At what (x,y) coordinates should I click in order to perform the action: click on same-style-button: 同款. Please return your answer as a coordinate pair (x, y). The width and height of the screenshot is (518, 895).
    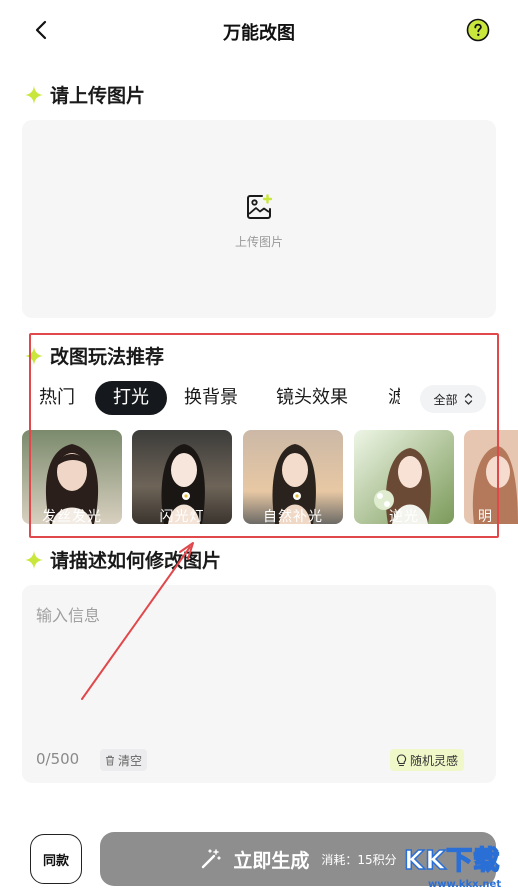
    Looking at the image, I should click on (56, 859).